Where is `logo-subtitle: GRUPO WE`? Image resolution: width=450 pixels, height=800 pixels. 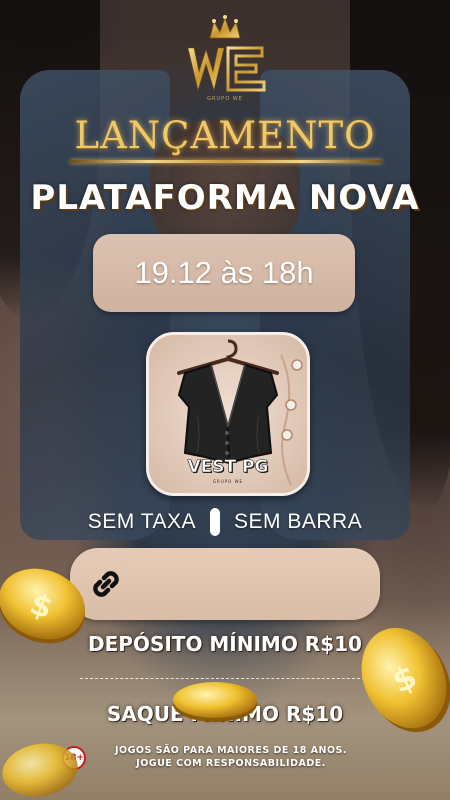 logo-subtitle: GRUPO WE is located at coordinates (225, 99).